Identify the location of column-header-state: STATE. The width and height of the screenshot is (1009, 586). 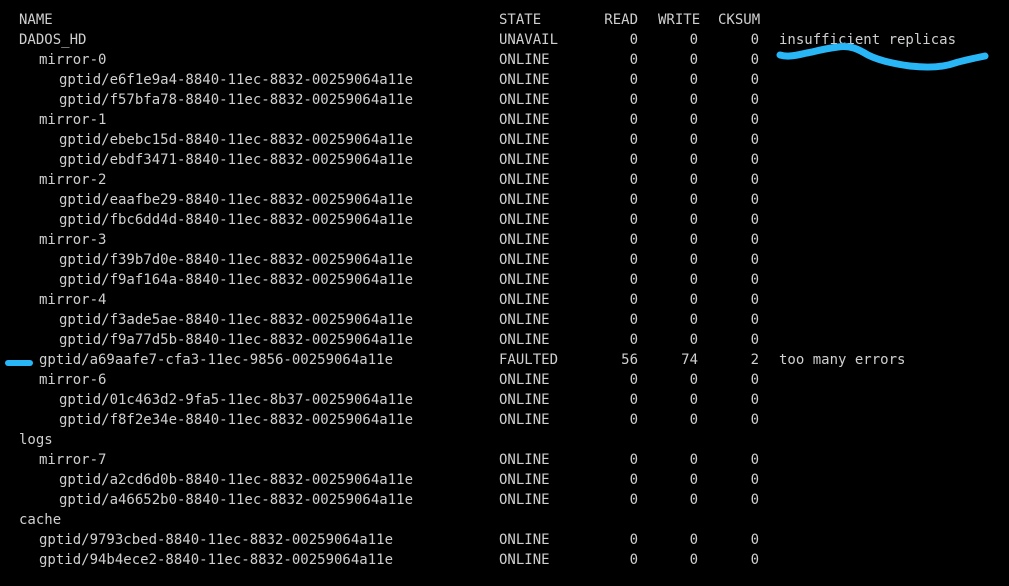
(520, 20).